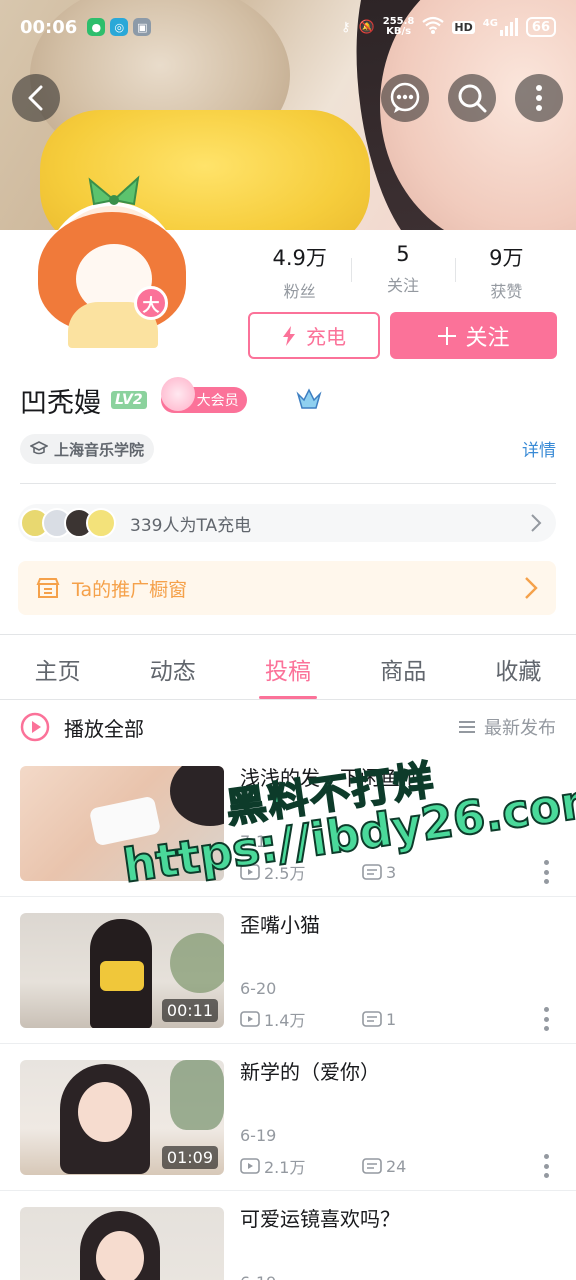  What do you see at coordinates (57, 669) in the screenshot?
I see `tab-home: 主页` at bounding box center [57, 669].